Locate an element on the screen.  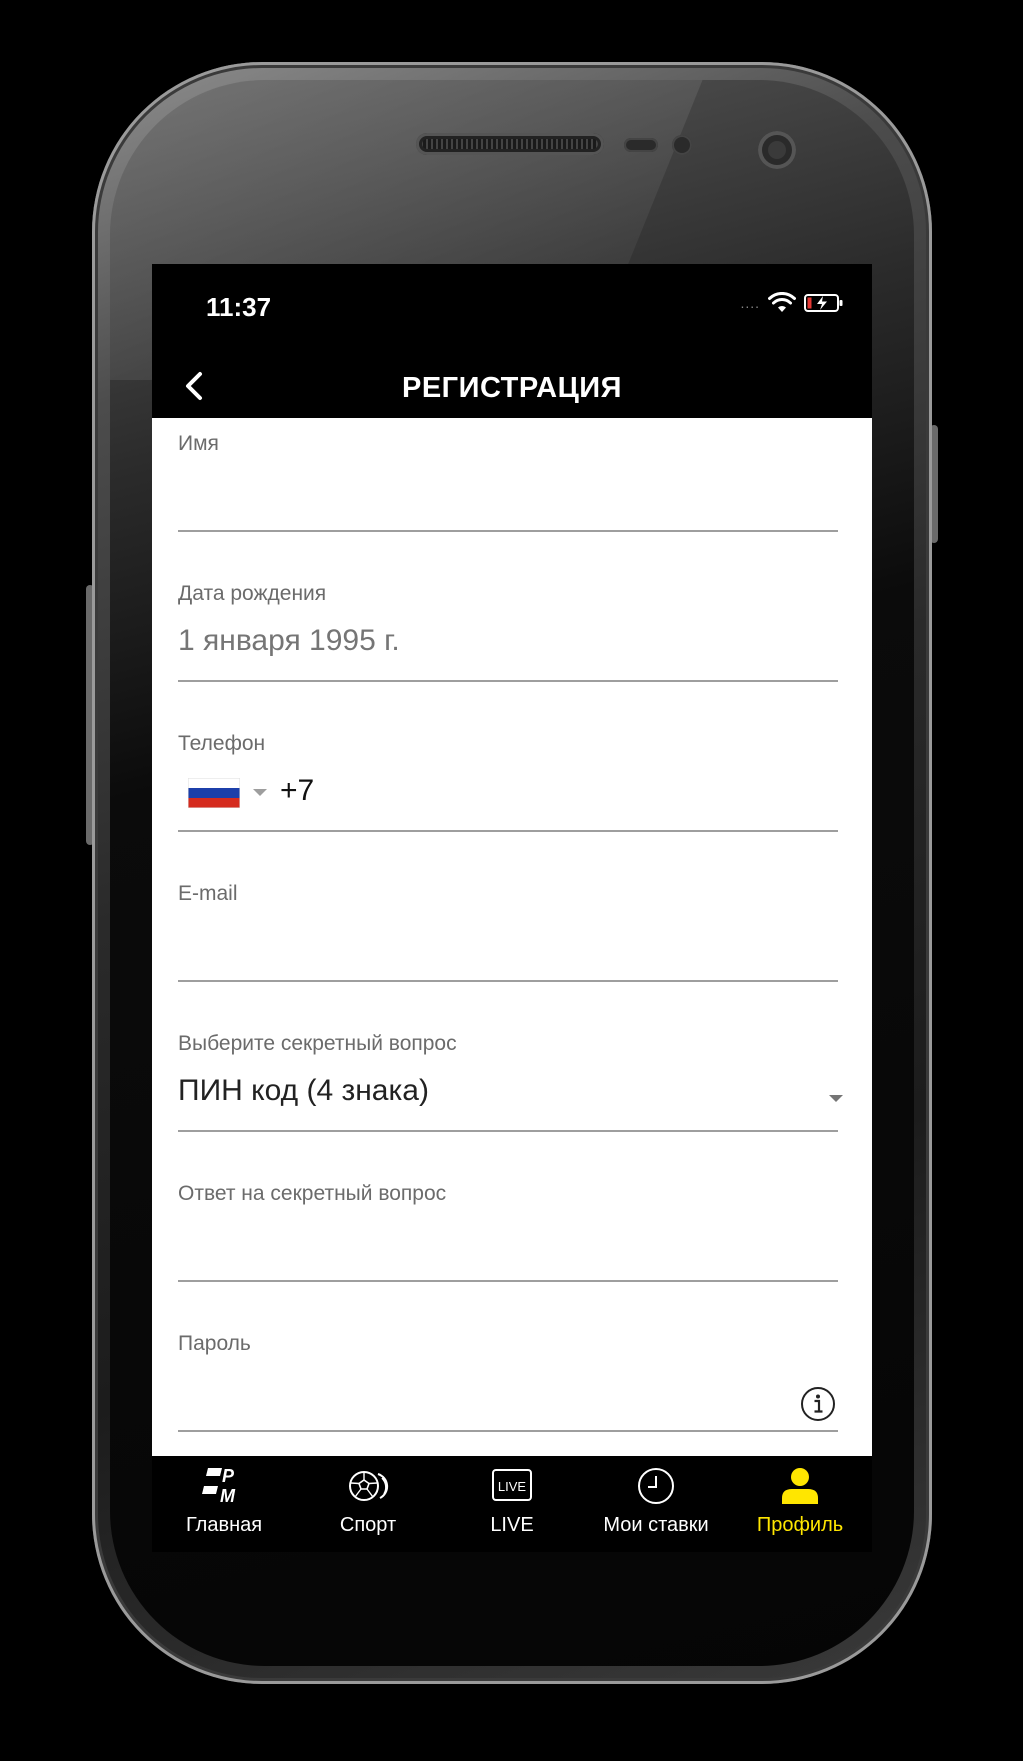
tab-home: P M Главная is located at coordinates (224, 1504).